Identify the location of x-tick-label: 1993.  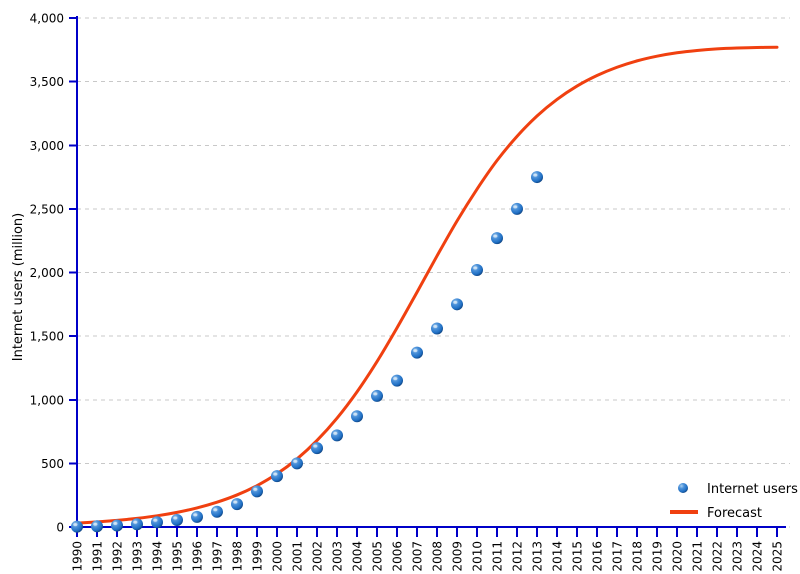
(138, 556).